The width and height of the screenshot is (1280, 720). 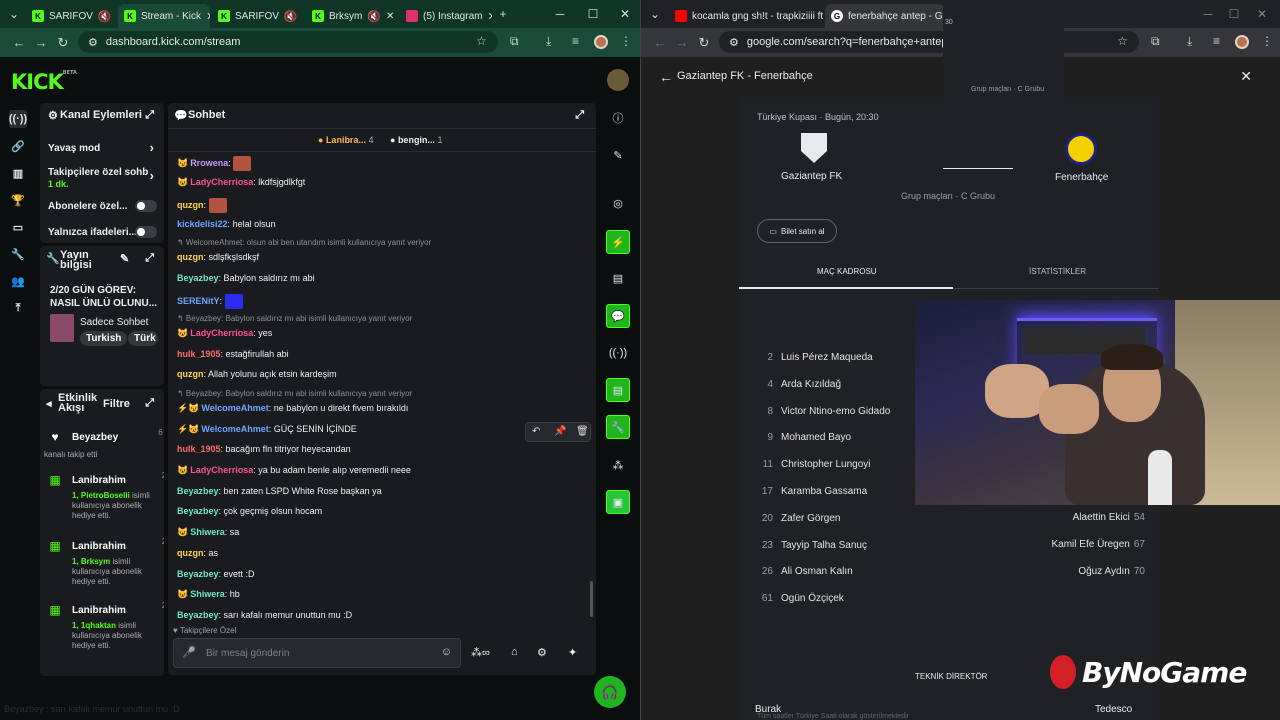 I want to click on tab-instagram: (5) Instagram ✕, so click(x=446, y=16).